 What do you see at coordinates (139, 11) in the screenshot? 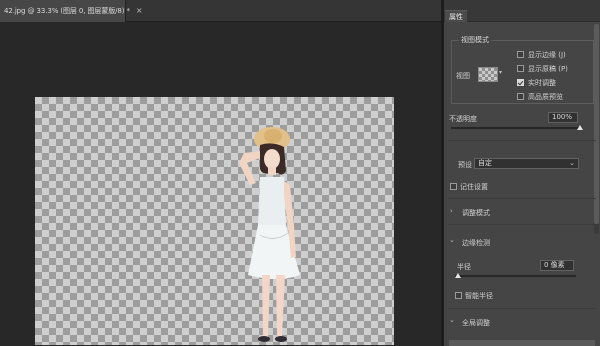
I see `close-icon: ×` at bounding box center [139, 11].